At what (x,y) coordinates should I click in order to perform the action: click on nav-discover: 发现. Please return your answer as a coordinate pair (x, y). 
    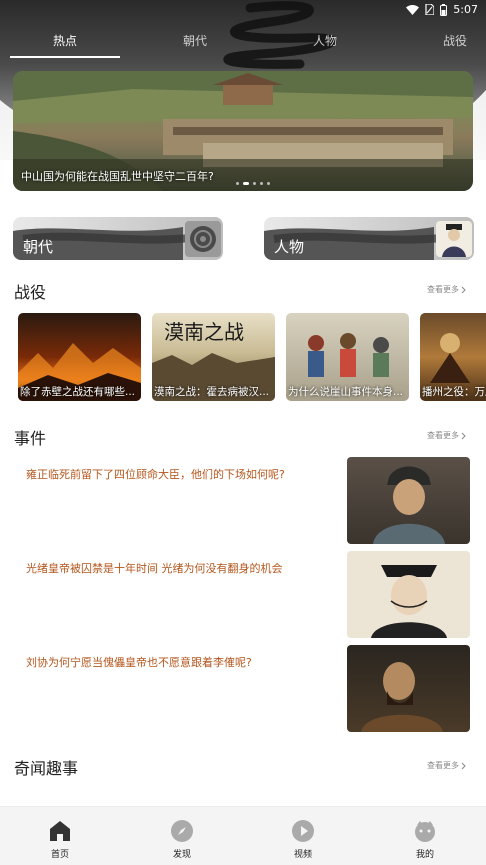
    Looking at the image, I should click on (182, 839).